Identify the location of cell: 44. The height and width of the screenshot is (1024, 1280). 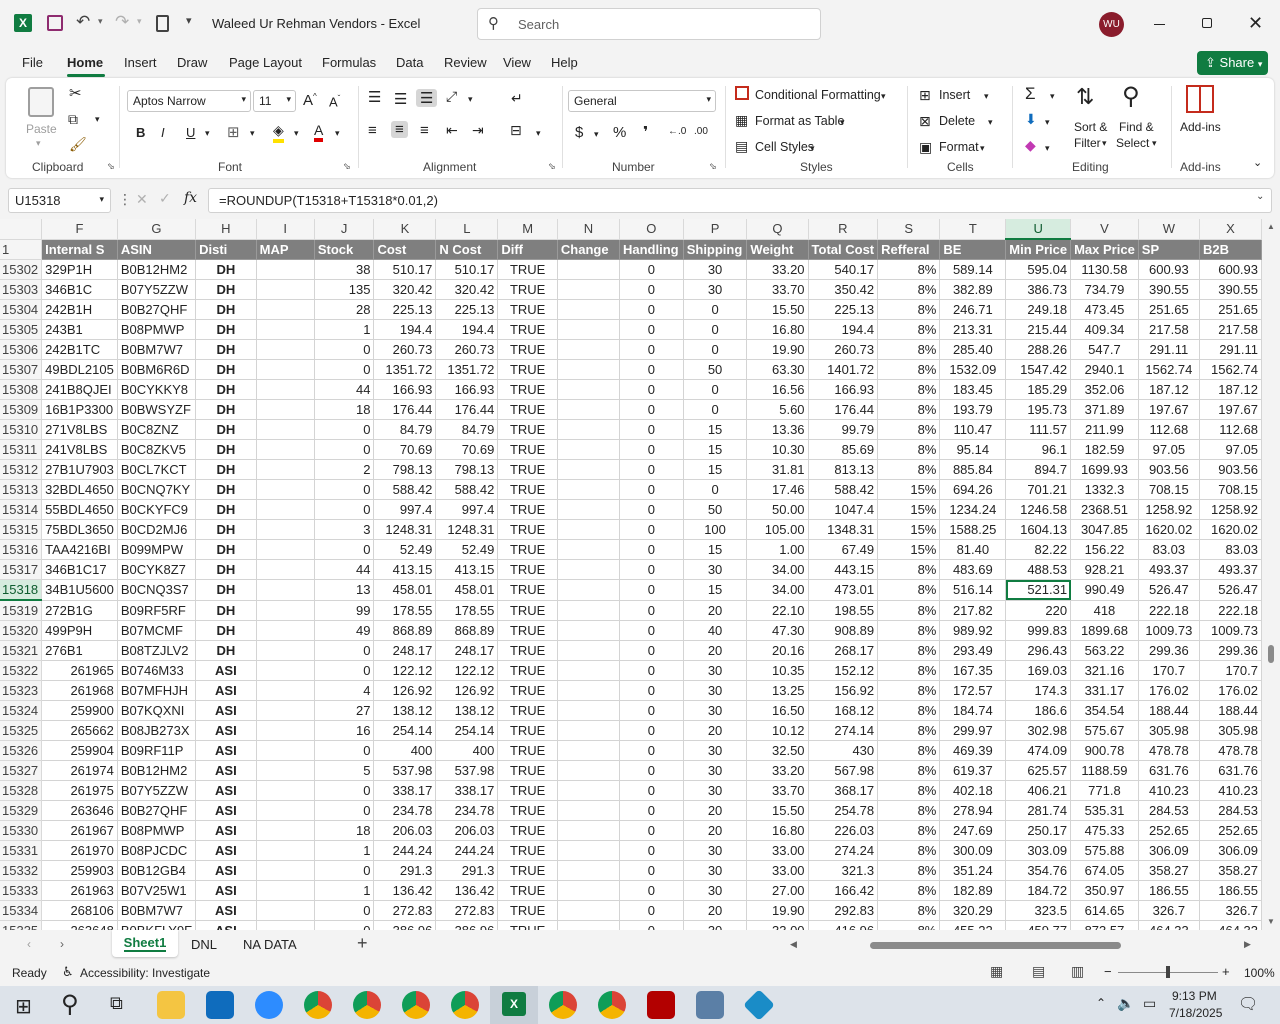
(344, 569).